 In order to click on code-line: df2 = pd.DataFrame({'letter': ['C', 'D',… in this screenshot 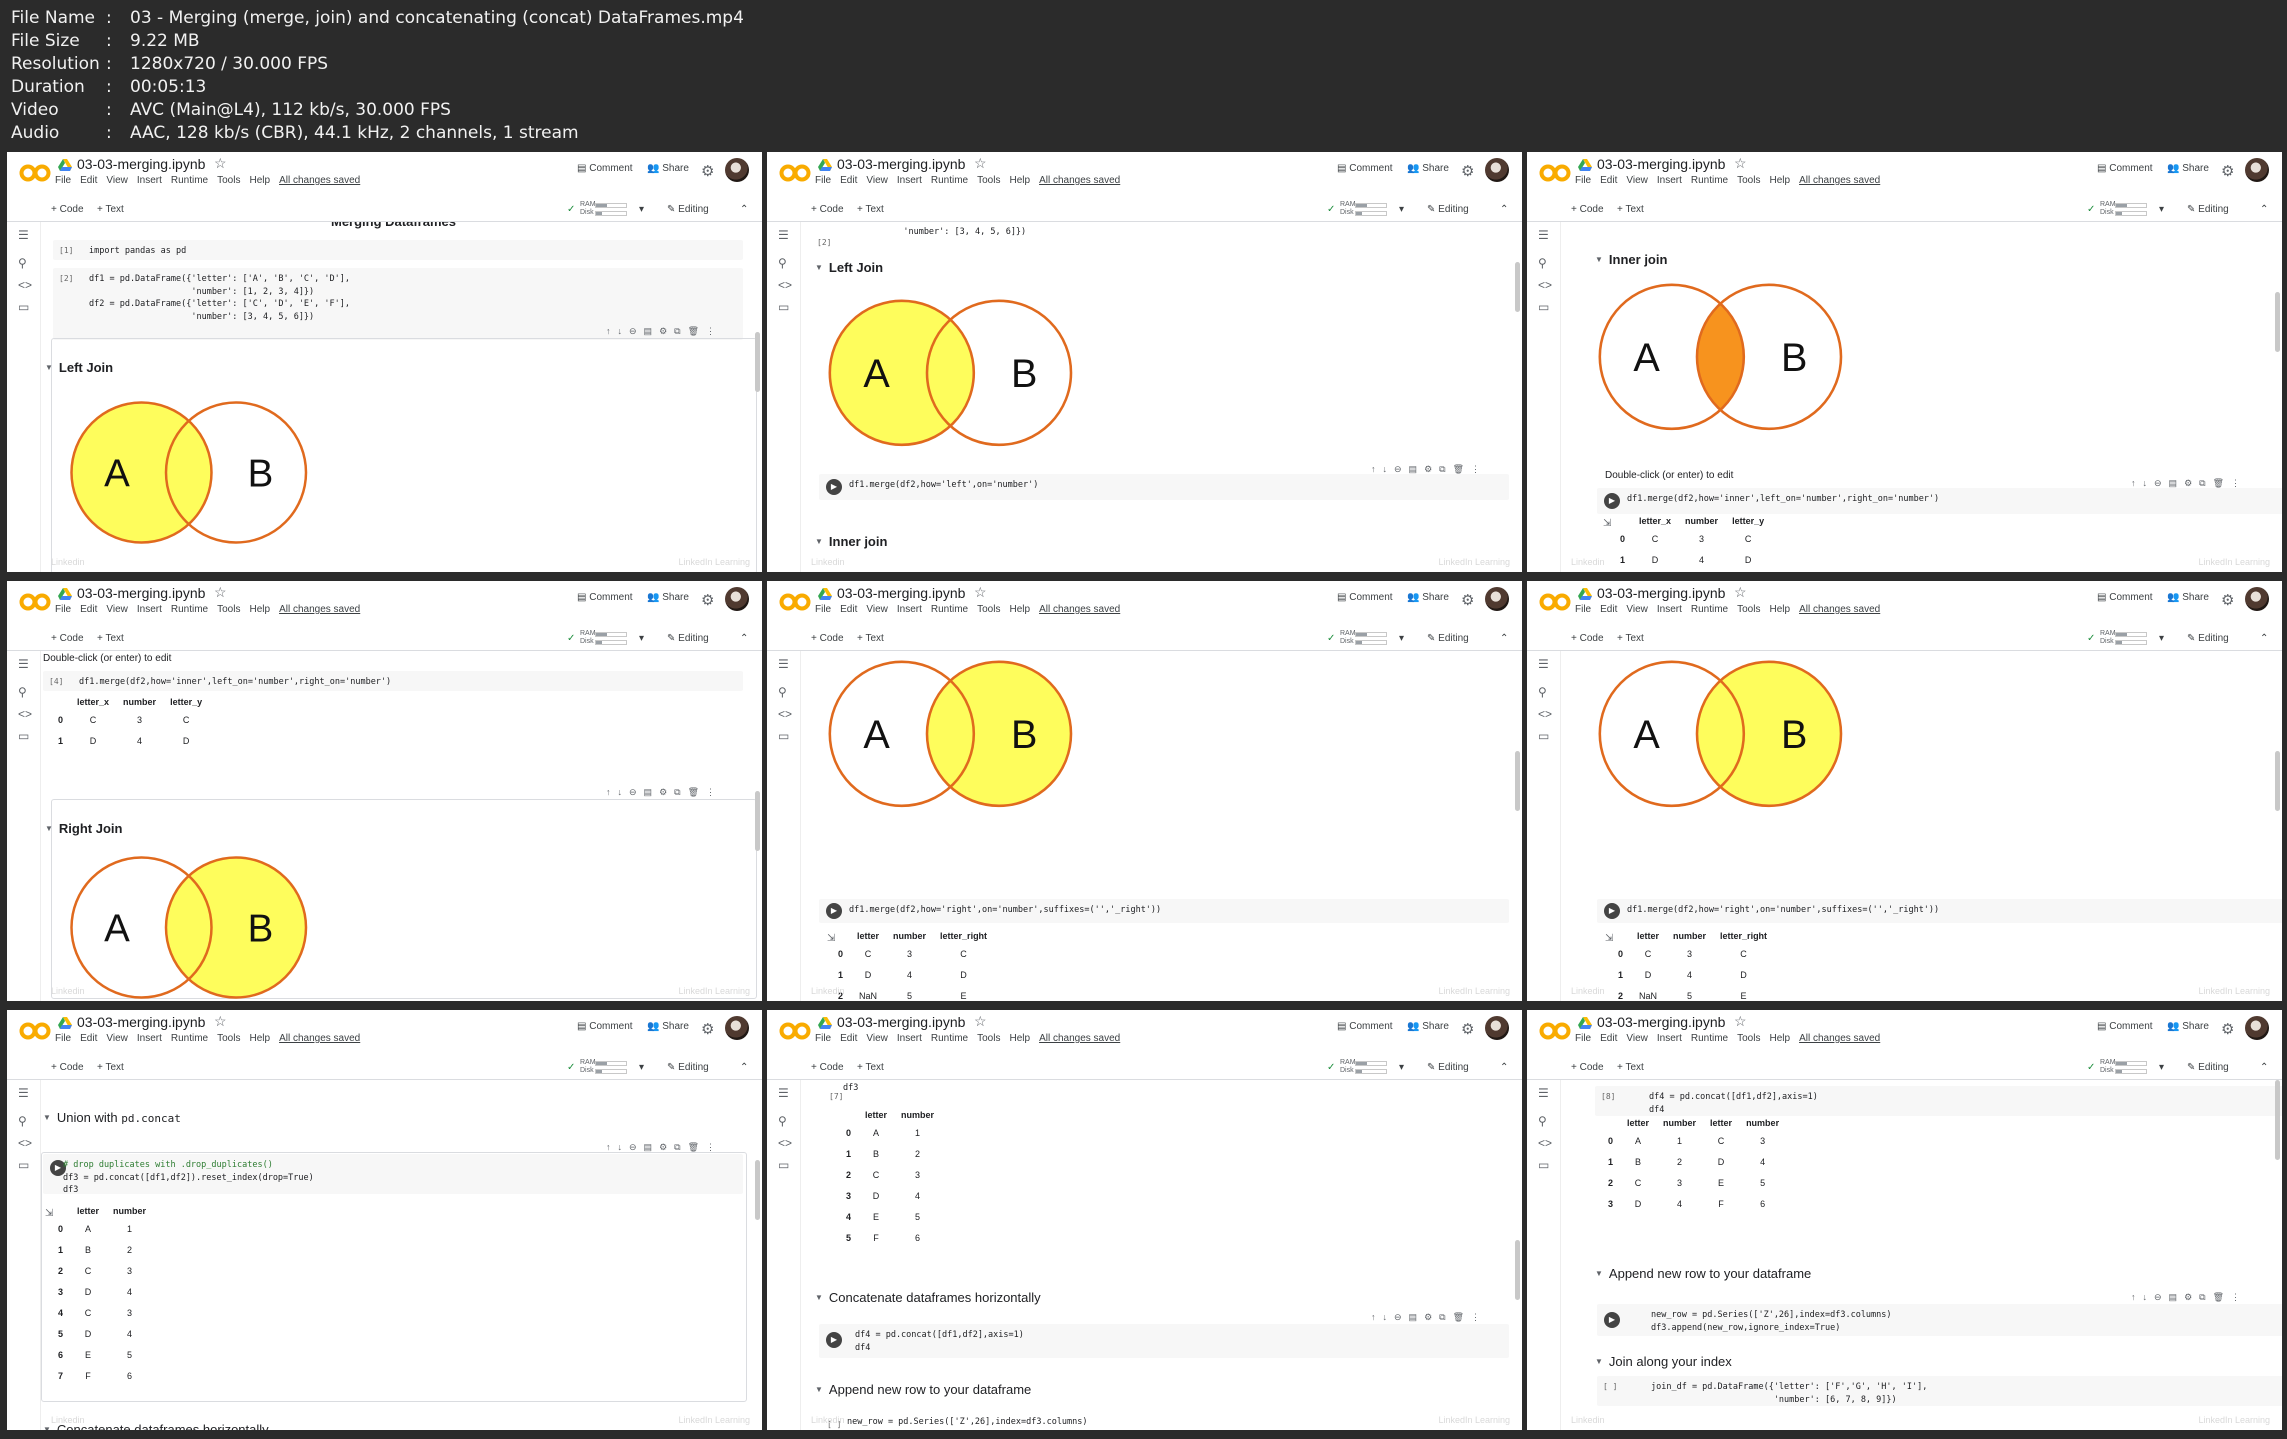, I will do `click(219, 304)`.